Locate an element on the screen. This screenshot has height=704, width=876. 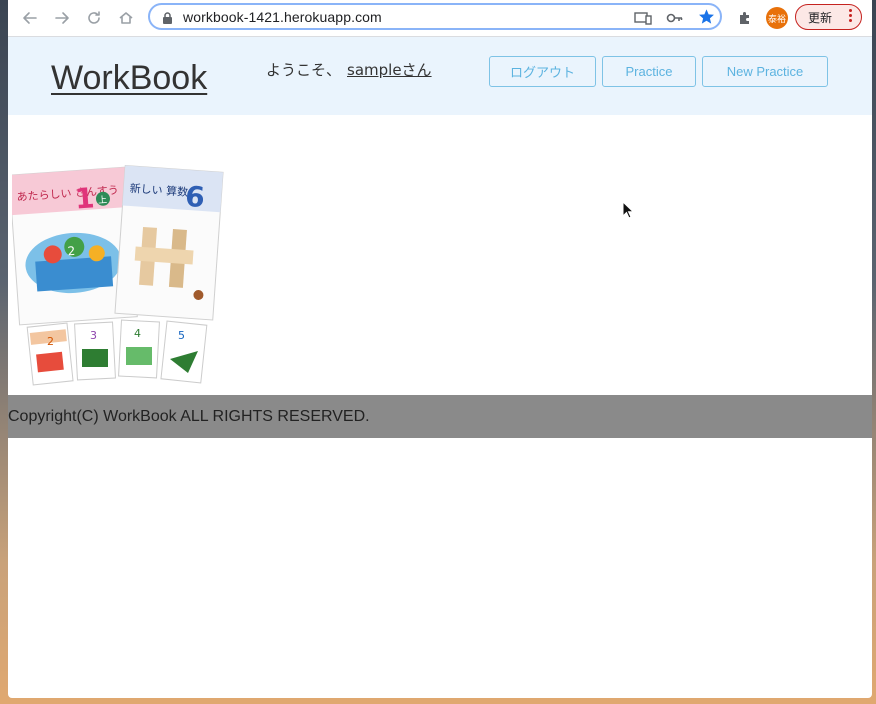
reload-icon is located at coordinates (94, 18).